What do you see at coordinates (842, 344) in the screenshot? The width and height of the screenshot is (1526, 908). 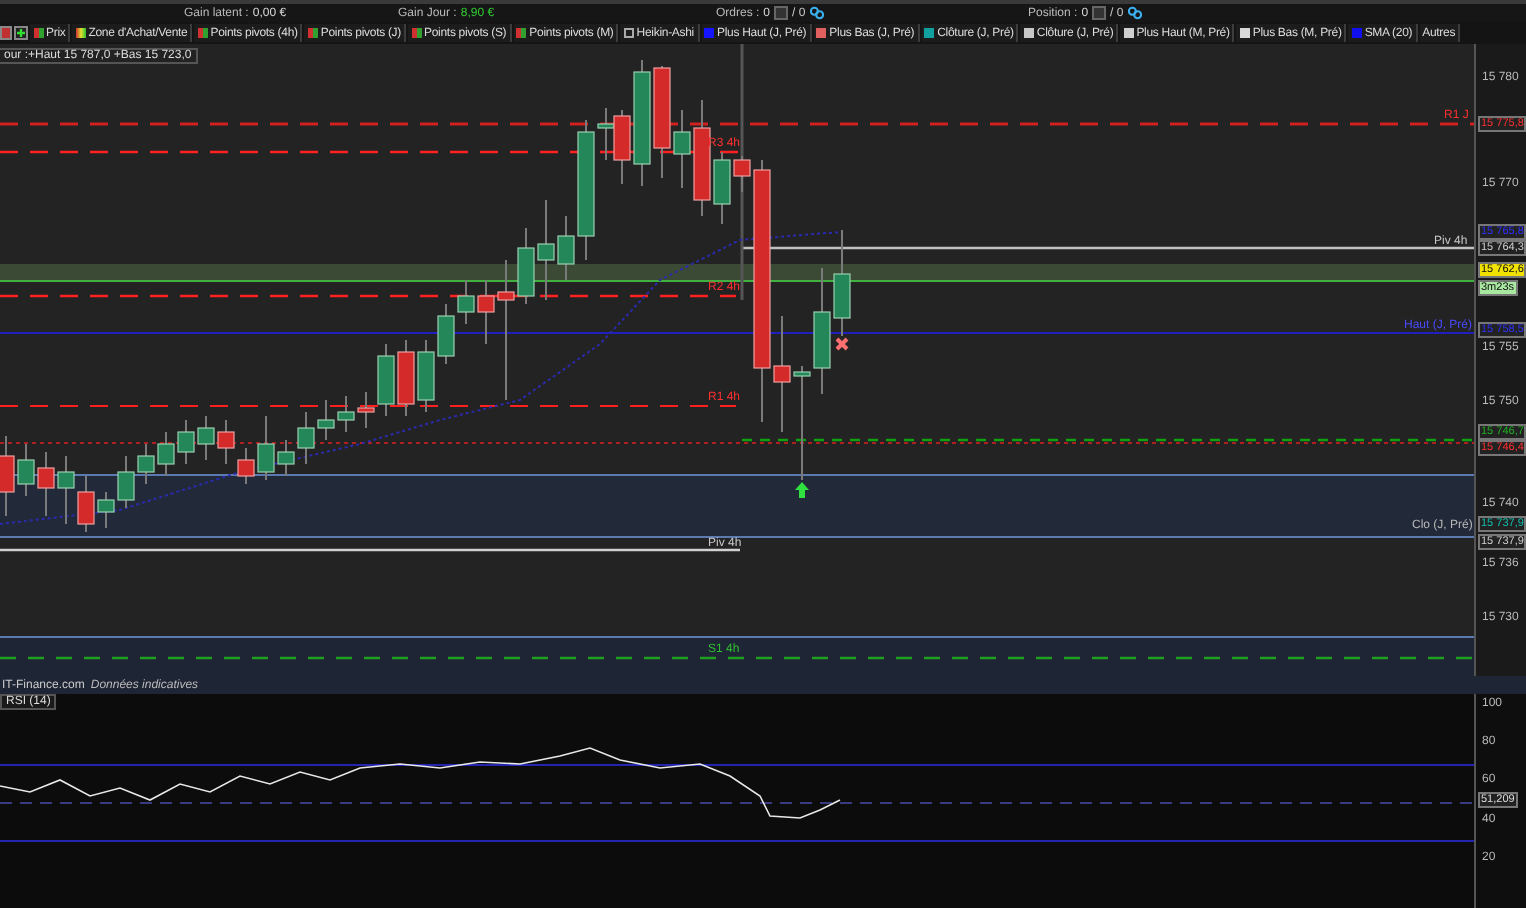 I see `cross-marker-icon` at bounding box center [842, 344].